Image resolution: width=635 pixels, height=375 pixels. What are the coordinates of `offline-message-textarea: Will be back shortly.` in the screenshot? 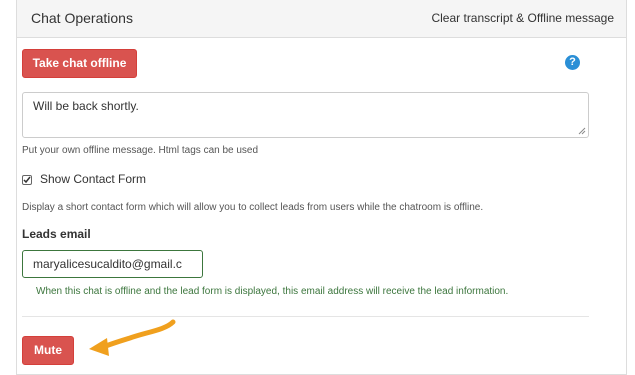 It's located at (305, 115).